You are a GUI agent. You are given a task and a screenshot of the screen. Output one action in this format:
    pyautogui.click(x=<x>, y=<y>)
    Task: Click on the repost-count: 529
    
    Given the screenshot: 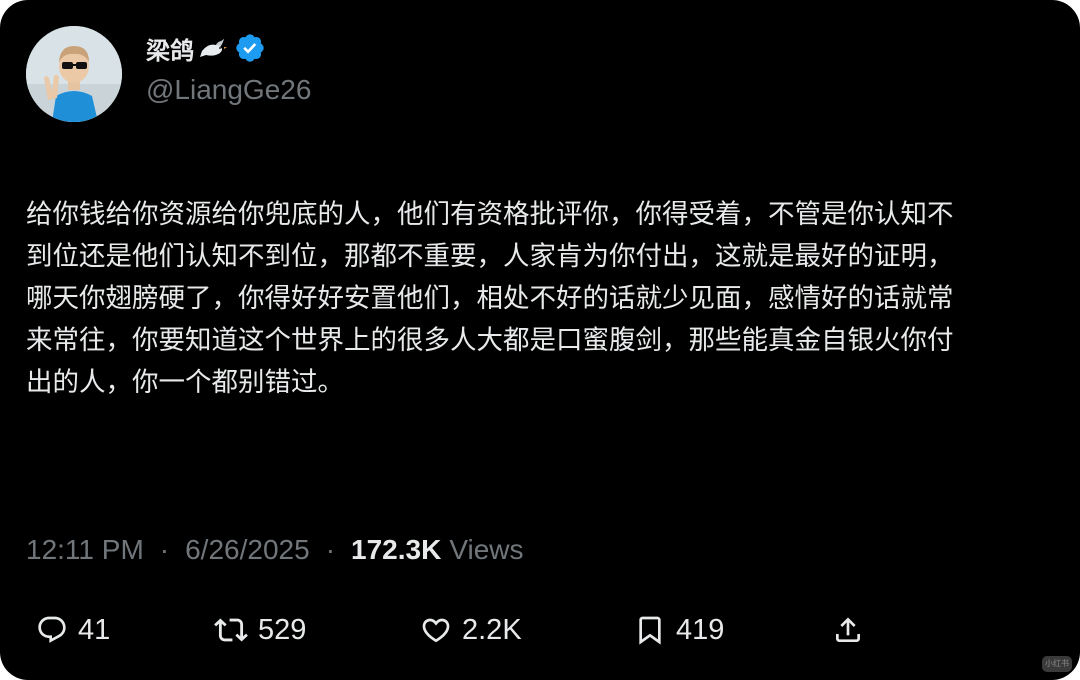 What is the action you would take?
    pyautogui.click(x=282, y=629)
    